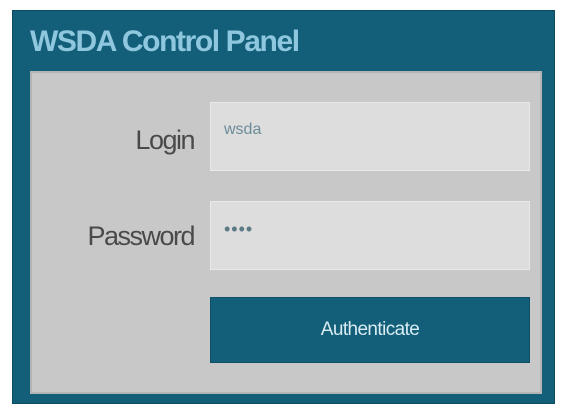 This screenshot has height=412, width=568. Describe the element at coordinates (165, 140) in the screenshot. I see `login-label: Login` at that location.